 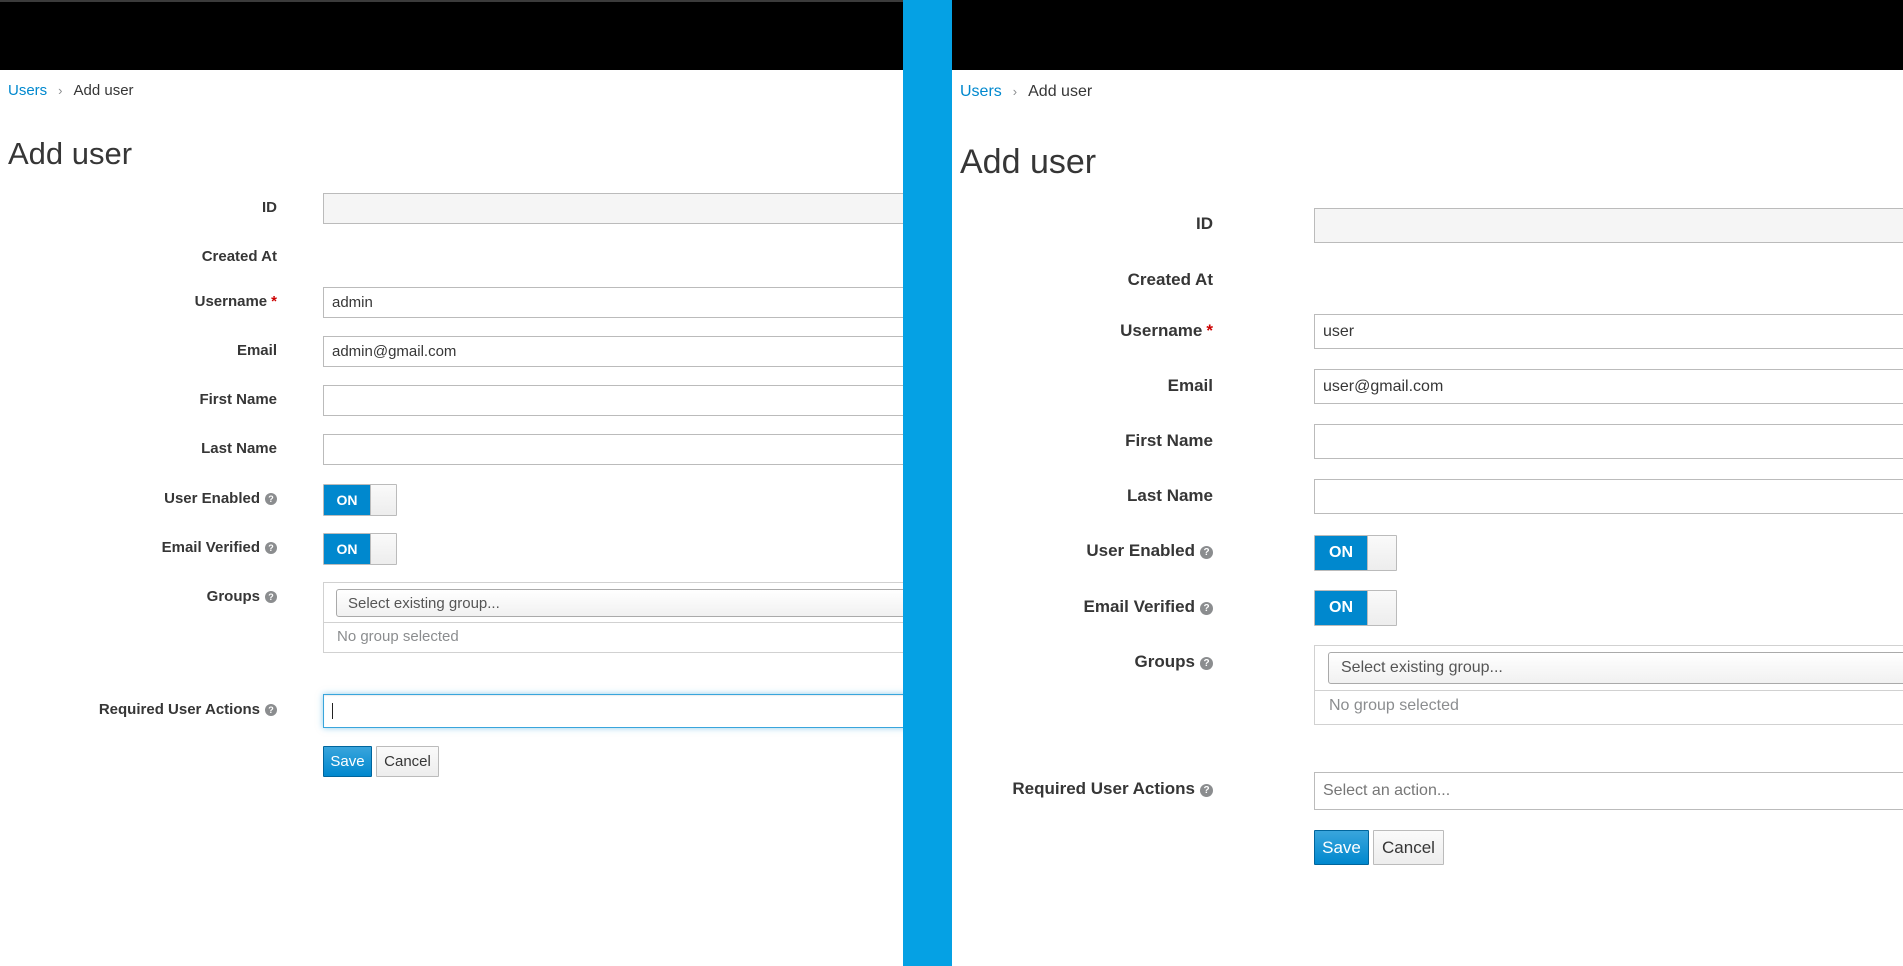 What do you see at coordinates (332, 711) in the screenshot?
I see `text-cursor` at bounding box center [332, 711].